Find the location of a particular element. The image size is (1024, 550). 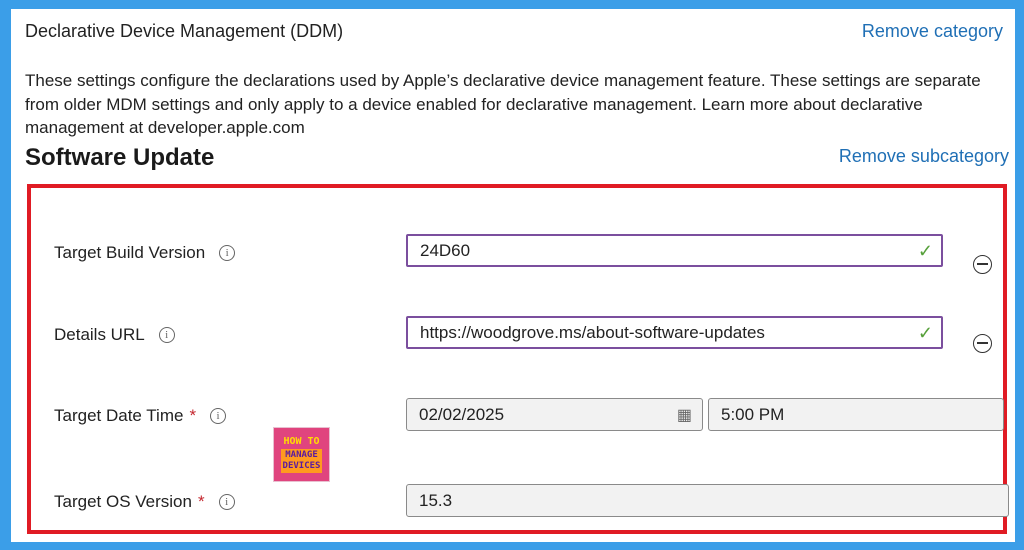

target-time-value: 5:00 PM is located at coordinates (753, 414).